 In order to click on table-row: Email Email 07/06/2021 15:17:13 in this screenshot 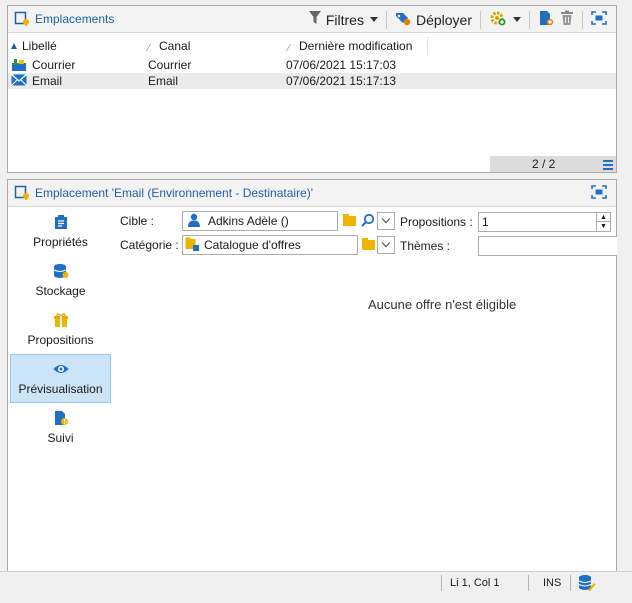, I will do `click(312, 81)`.